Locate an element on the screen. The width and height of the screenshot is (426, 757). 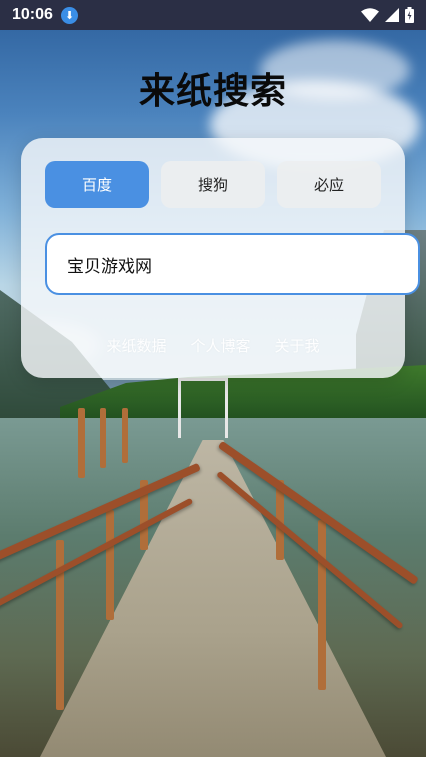
link-personal-blog: 个人博客 is located at coordinates (220, 345).